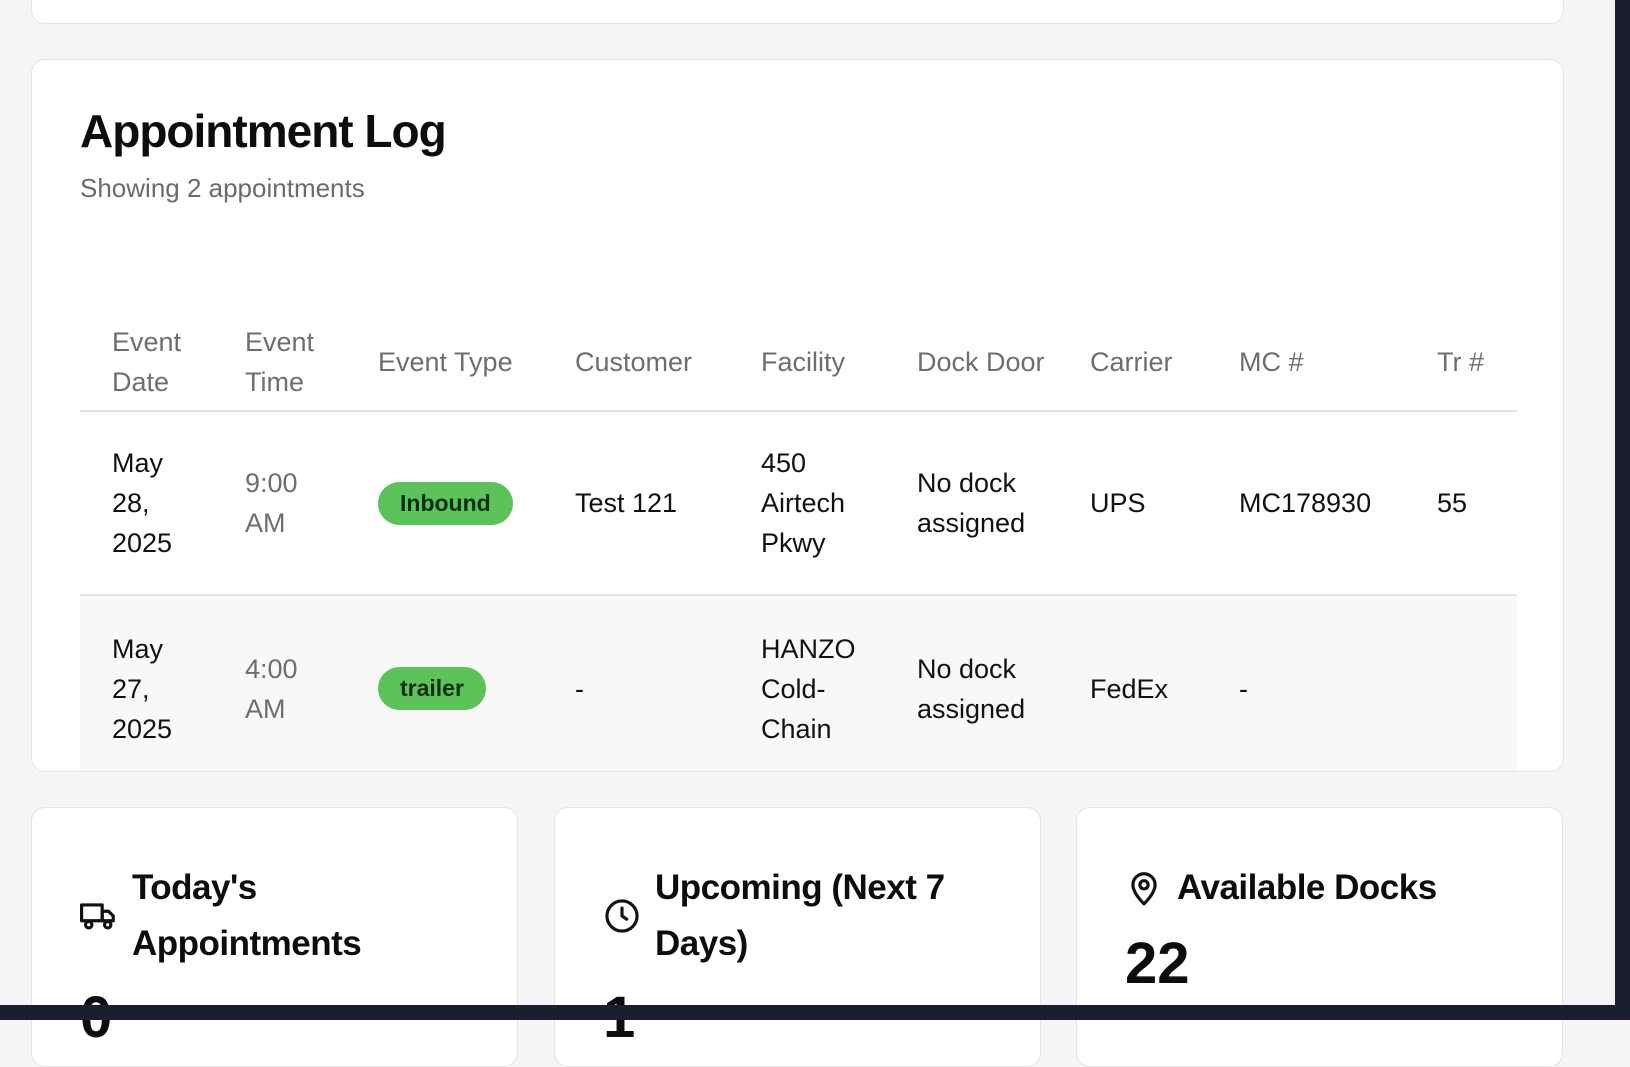  What do you see at coordinates (432, 688) in the screenshot?
I see `event-type-badge: trailer` at bounding box center [432, 688].